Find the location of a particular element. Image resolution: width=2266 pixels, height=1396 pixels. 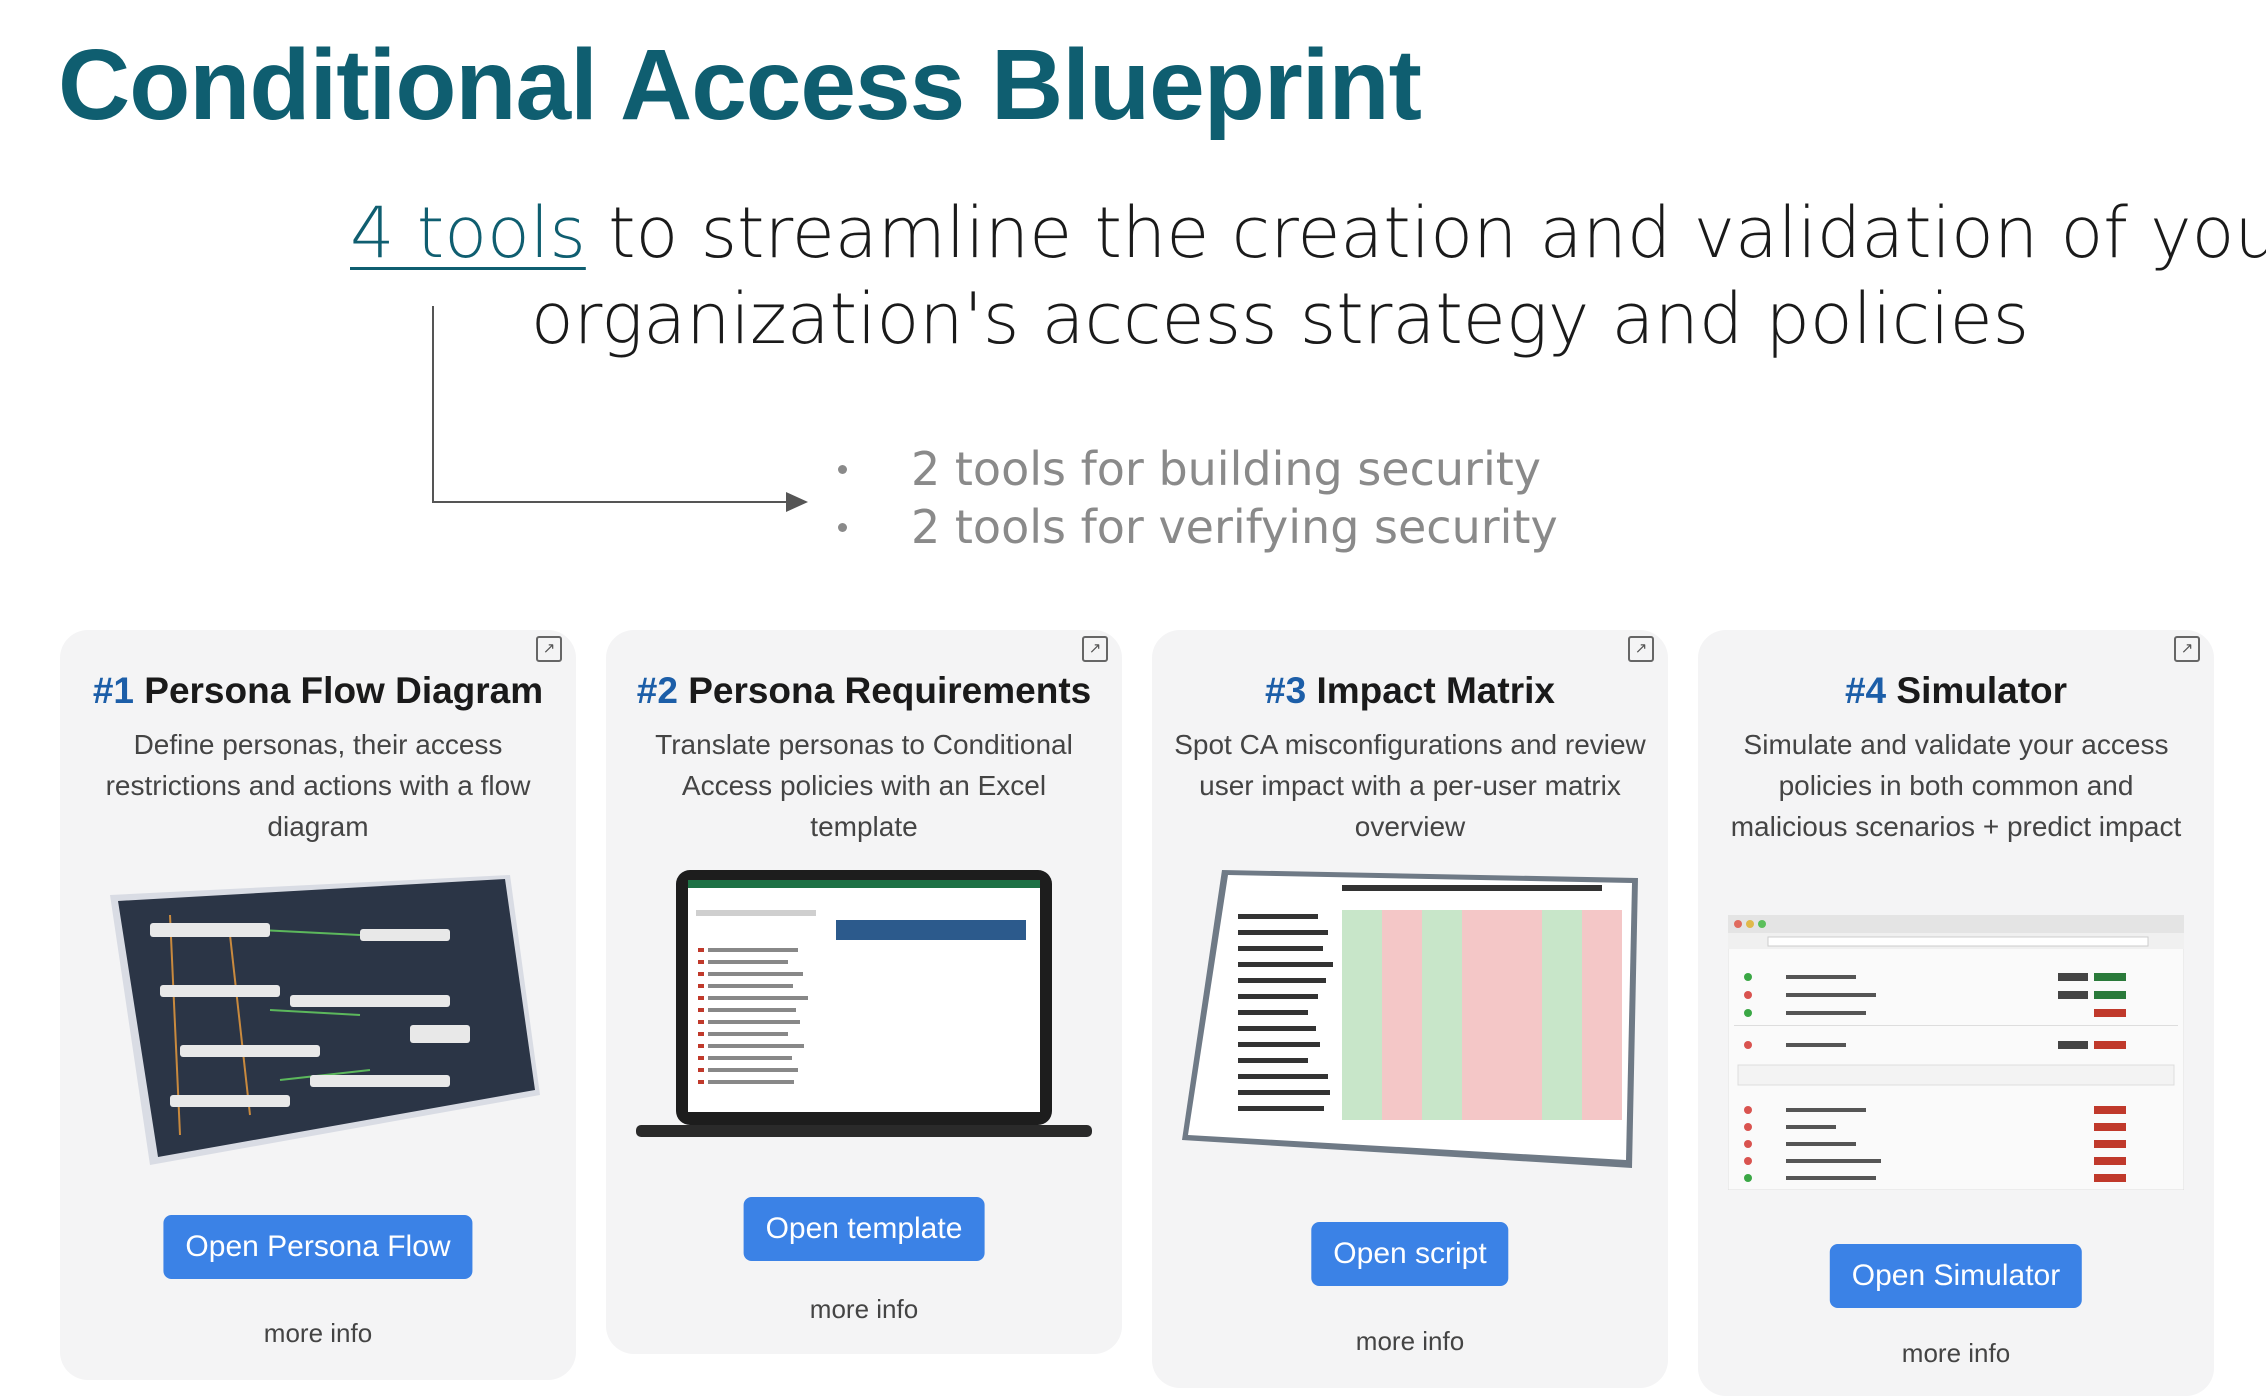

flow-diagram-preview is located at coordinates (325, 1020).